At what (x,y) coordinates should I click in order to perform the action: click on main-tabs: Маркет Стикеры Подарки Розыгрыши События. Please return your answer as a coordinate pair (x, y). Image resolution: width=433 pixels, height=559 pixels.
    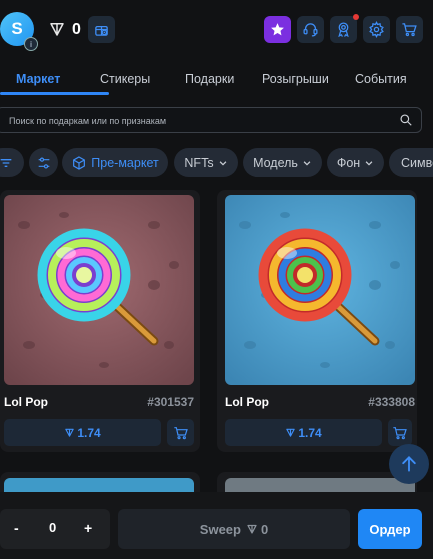
    Looking at the image, I should click on (216, 79).